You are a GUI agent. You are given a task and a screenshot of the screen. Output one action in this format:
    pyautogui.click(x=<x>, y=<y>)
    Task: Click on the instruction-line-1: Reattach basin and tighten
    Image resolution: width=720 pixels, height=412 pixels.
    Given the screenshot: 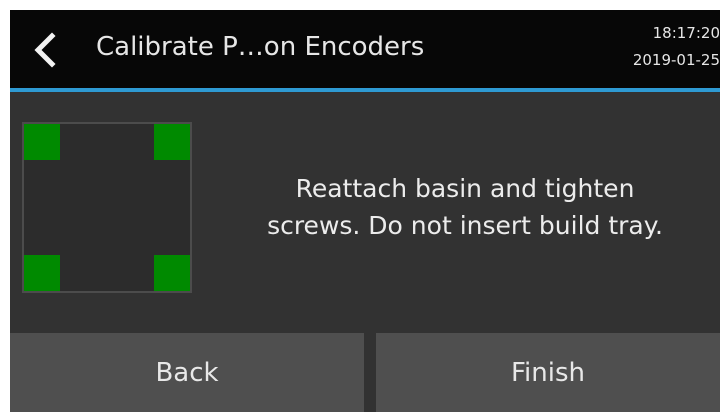 What is the action you would take?
    pyautogui.click(x=465, y=188)
    